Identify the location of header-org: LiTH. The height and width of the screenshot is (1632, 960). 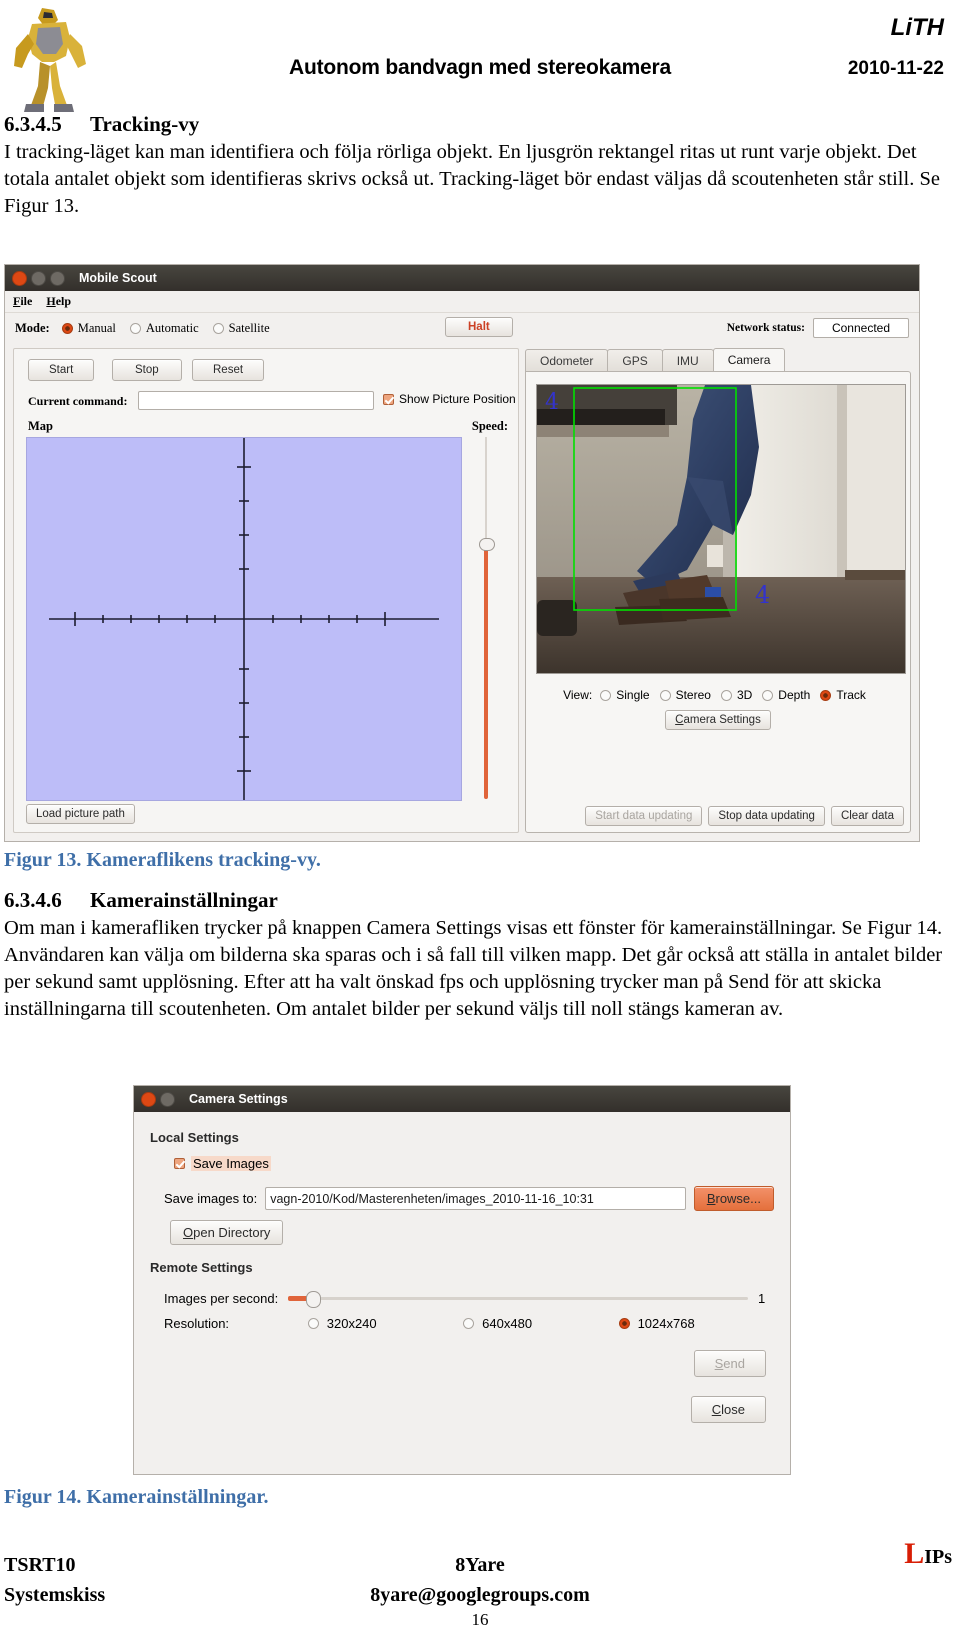
(917, 27).